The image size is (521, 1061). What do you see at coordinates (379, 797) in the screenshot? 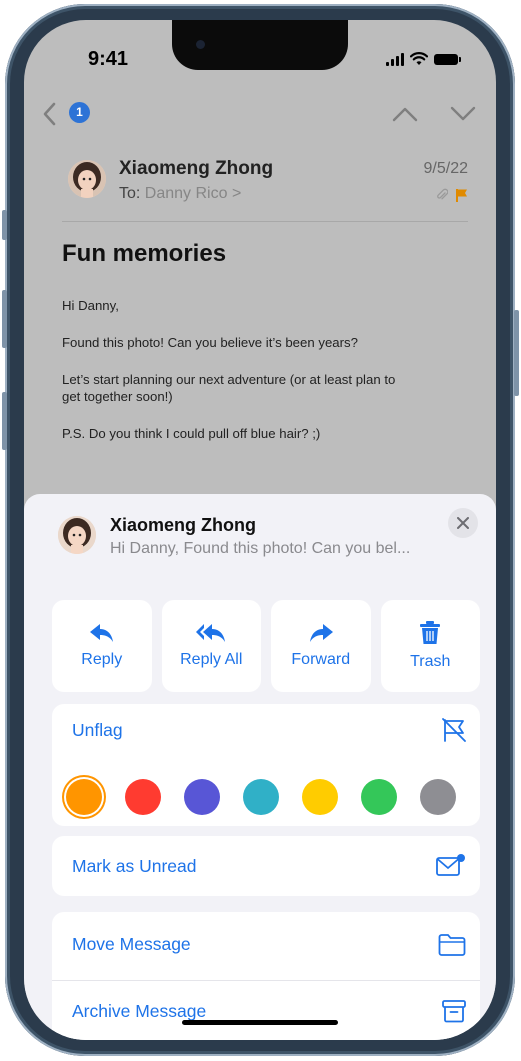
I see `flag-color-green` at bounding box center [379, 797].